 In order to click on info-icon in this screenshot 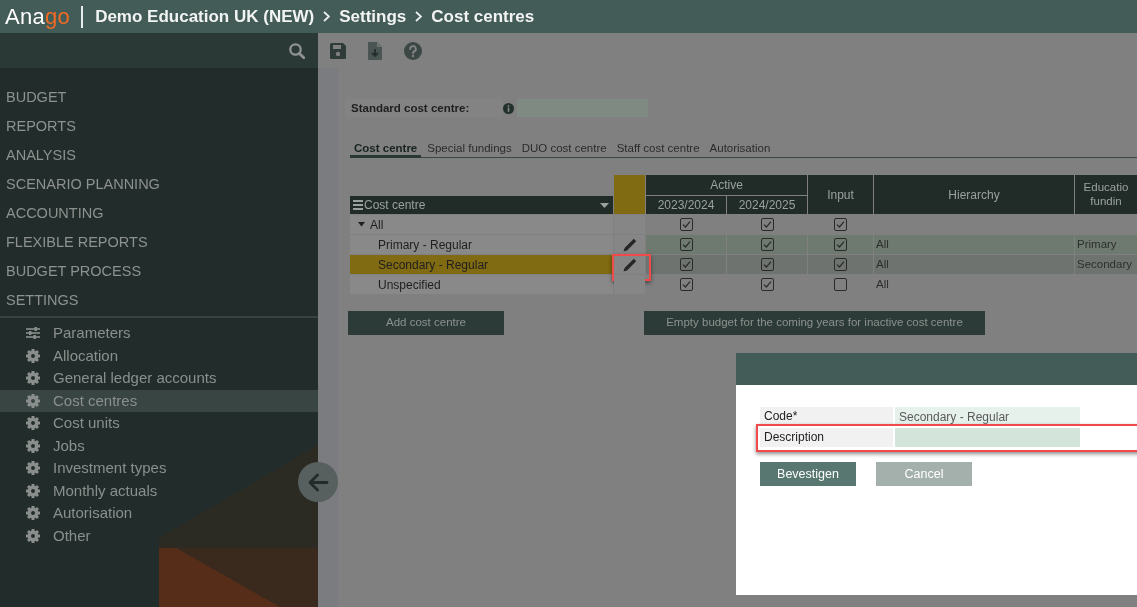, I will do `click(508, 108)`.